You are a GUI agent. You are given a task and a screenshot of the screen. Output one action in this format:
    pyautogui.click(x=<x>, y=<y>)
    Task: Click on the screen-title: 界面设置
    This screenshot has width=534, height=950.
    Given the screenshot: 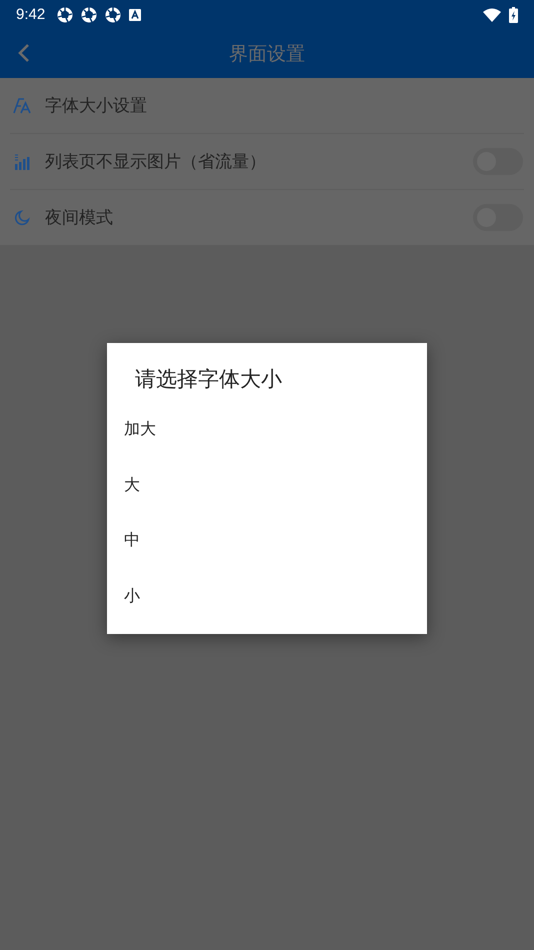 What is the action you would take?
    pyautogui.click(x=267, y=54)
    